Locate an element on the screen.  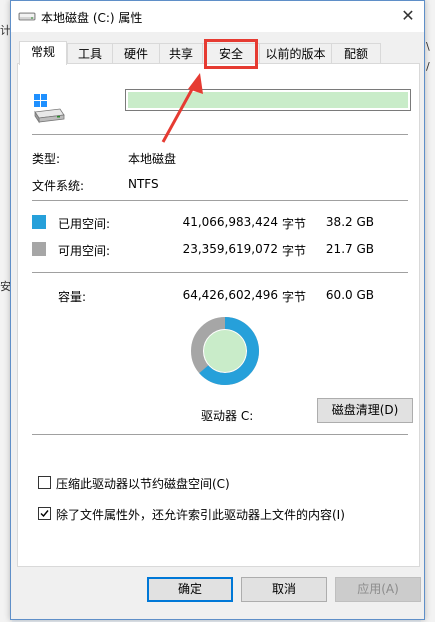
used-space-label: 已用空间: is located at coordinates (84, 224).